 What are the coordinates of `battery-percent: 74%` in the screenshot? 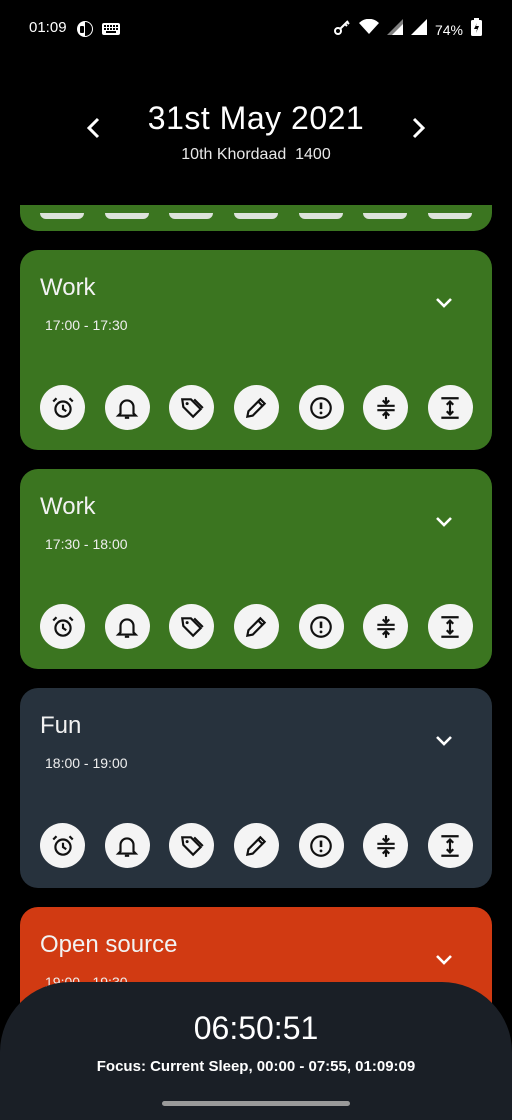 It's located at (448, 29).